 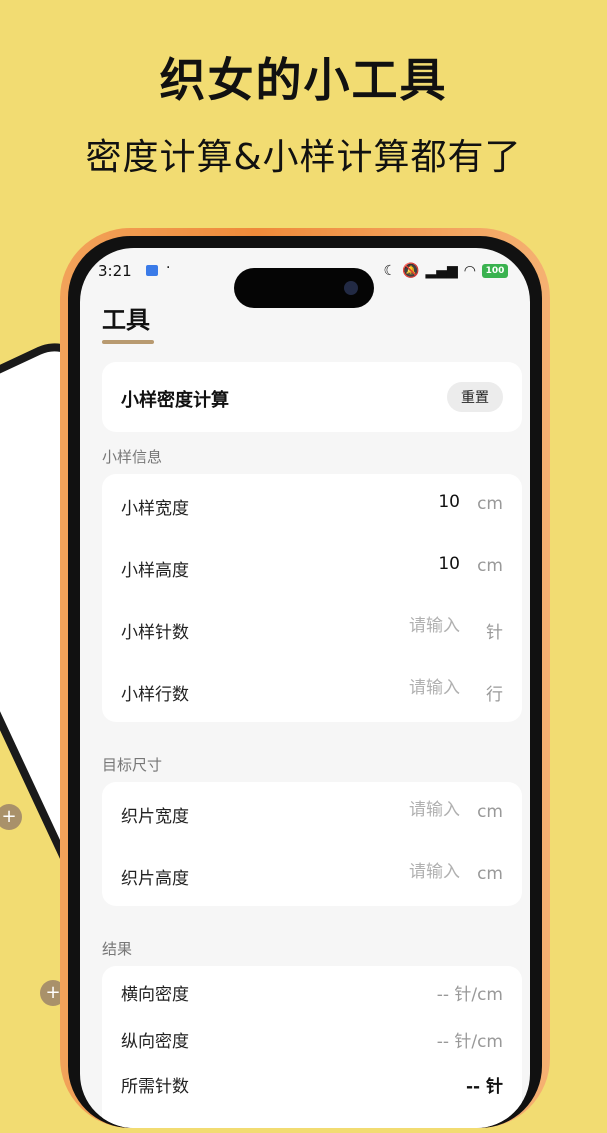 I want to click on dynamic-island, so click(x=304, y=288).